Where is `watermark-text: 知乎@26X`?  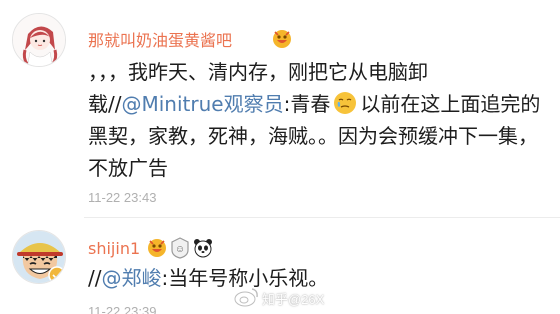
watermark-text: 知乎@26X is located at coordinates (293, 299).